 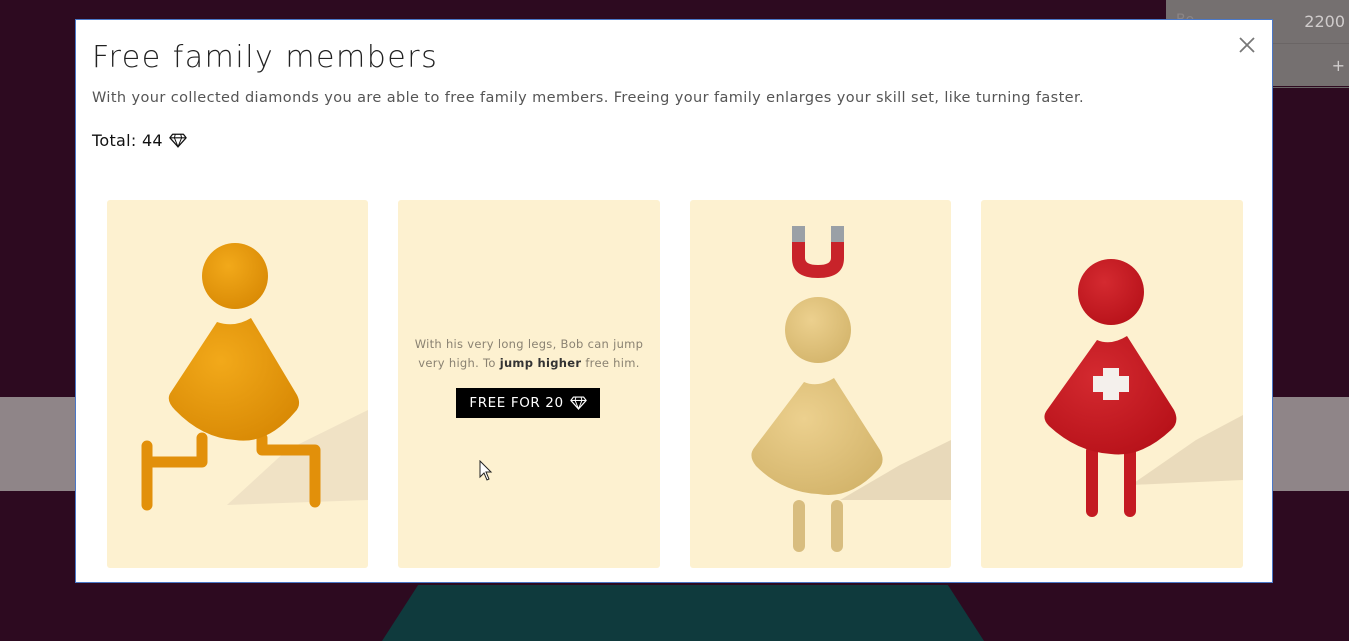 I want to click on background-floor, so click(x=683, y=613).